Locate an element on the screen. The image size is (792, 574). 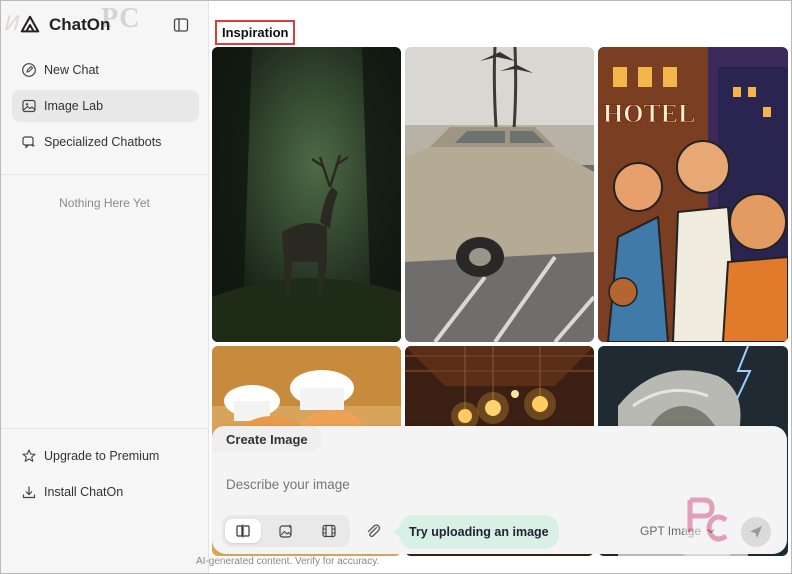
mode-selector is located at coordinates (286, 531).